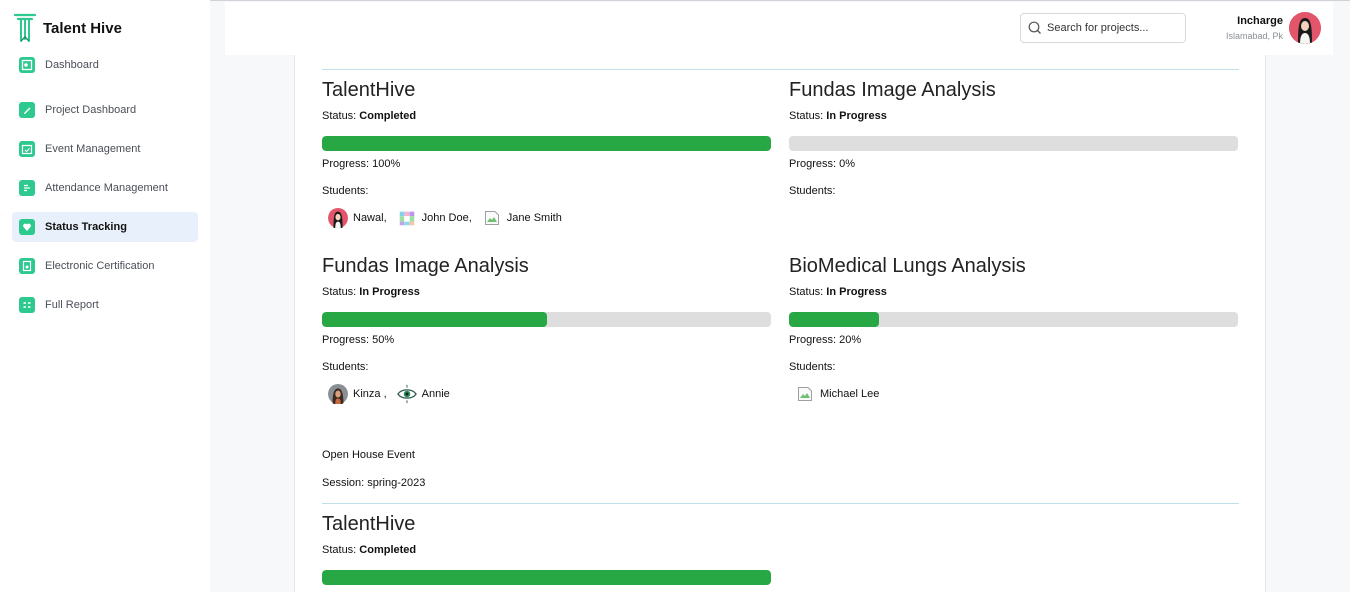 This screenshot has width=1350, height=592. I want to click on sidebar-item-status-tracking: Status Tracking, so click(105, 227).